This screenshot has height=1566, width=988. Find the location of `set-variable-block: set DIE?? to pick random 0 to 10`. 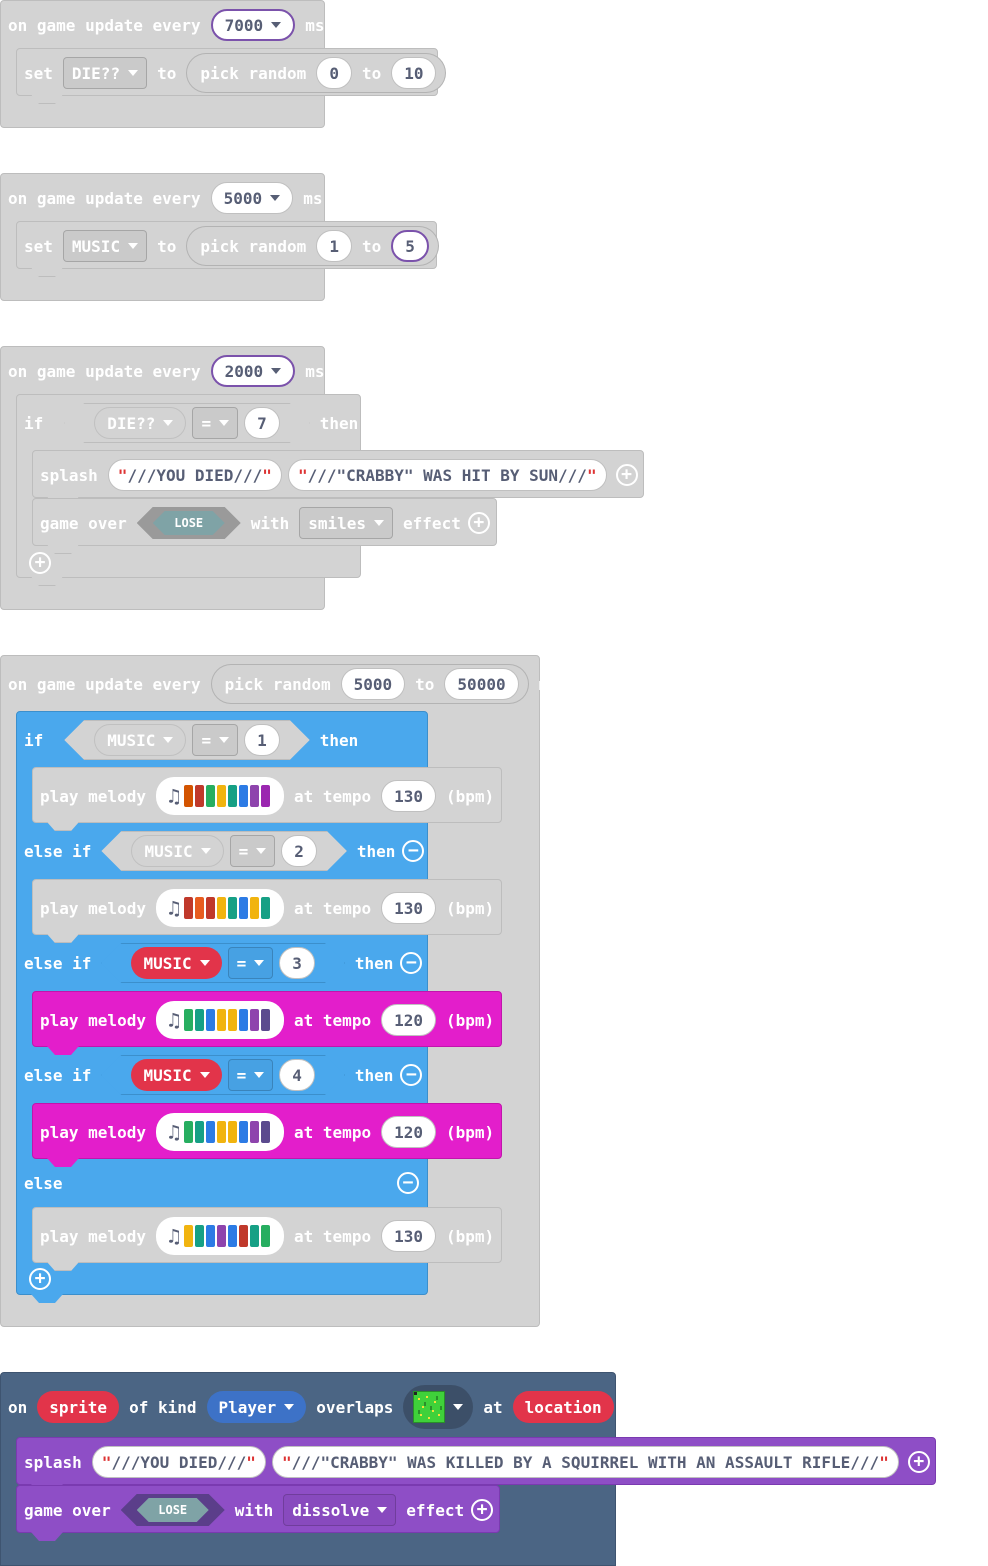

set-variable-block: set DIE?? to pick random 0 to 10 is located at coordinates (231, 76).